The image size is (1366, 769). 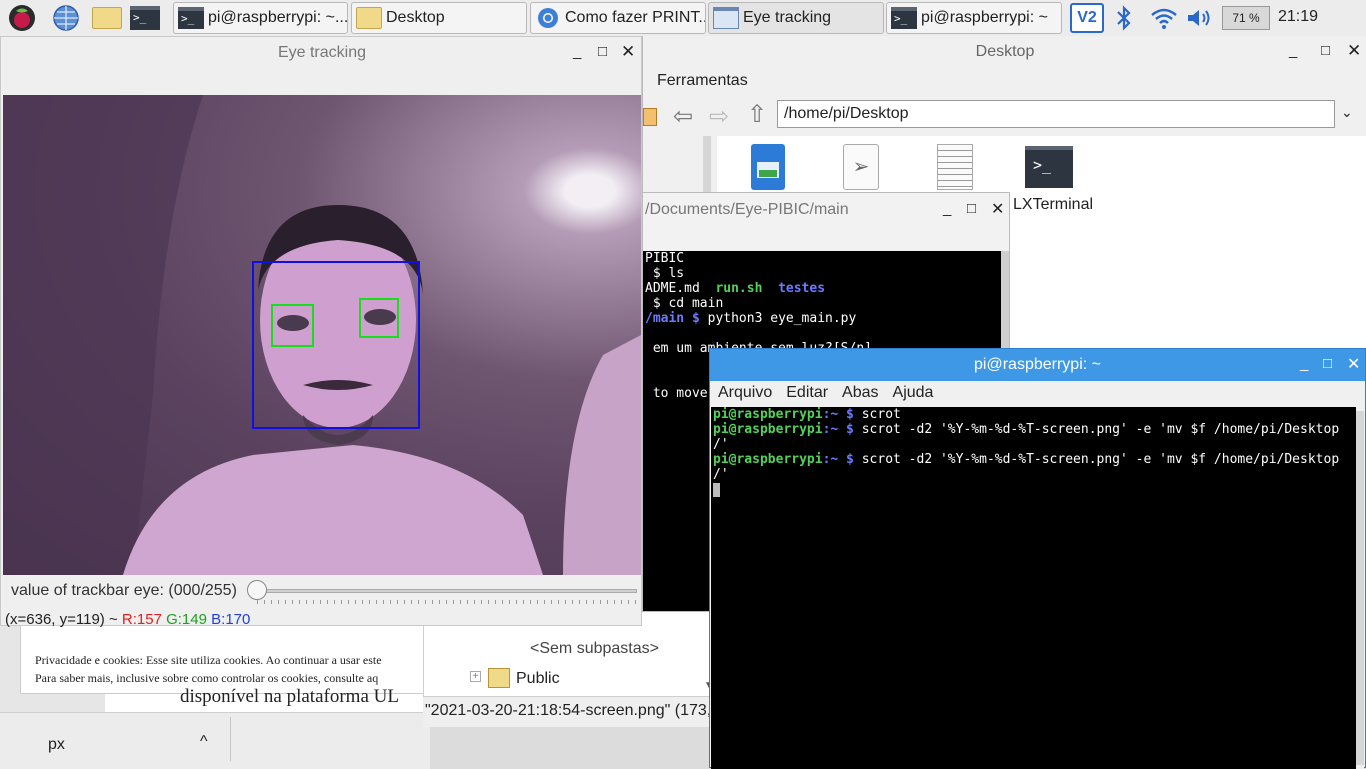 What do you see at coordinates (1347, 112) in the screenshot?
I see `chevron-down-icon: ⌄` at bounding box center [1347, 112].